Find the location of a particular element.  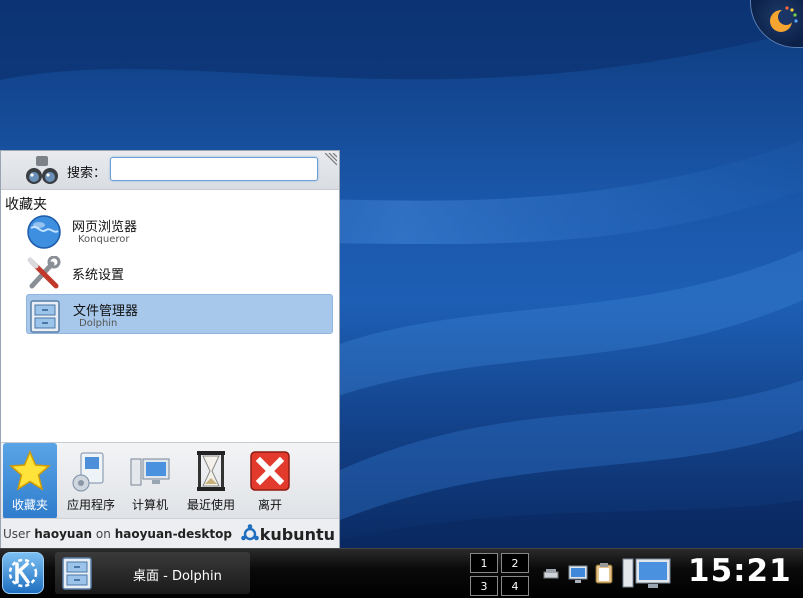

search-input is located at coordinates (214, 169).